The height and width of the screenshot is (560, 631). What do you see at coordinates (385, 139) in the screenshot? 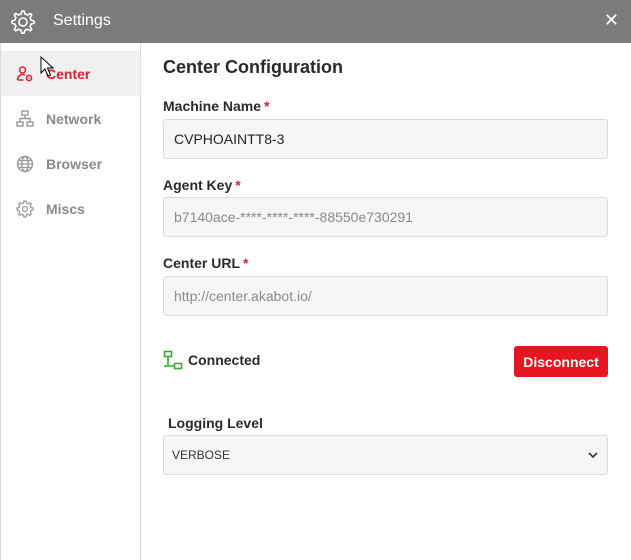
I see `machine-name-input` at bounding box center [385, 139].